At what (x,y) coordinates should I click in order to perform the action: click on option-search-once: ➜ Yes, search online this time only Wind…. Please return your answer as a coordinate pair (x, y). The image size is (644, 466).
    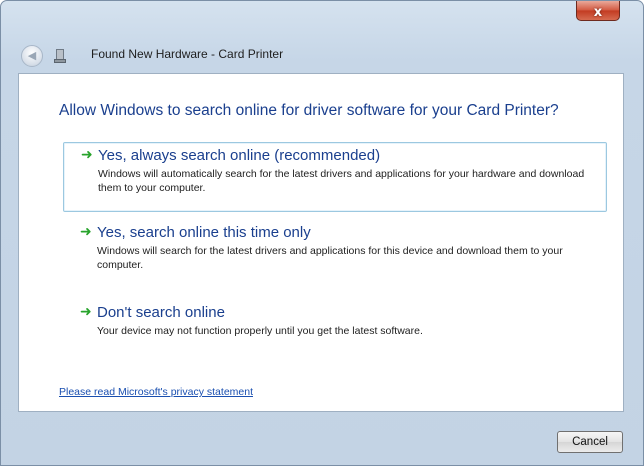
    Looking at the image, I should click on (335, 250).